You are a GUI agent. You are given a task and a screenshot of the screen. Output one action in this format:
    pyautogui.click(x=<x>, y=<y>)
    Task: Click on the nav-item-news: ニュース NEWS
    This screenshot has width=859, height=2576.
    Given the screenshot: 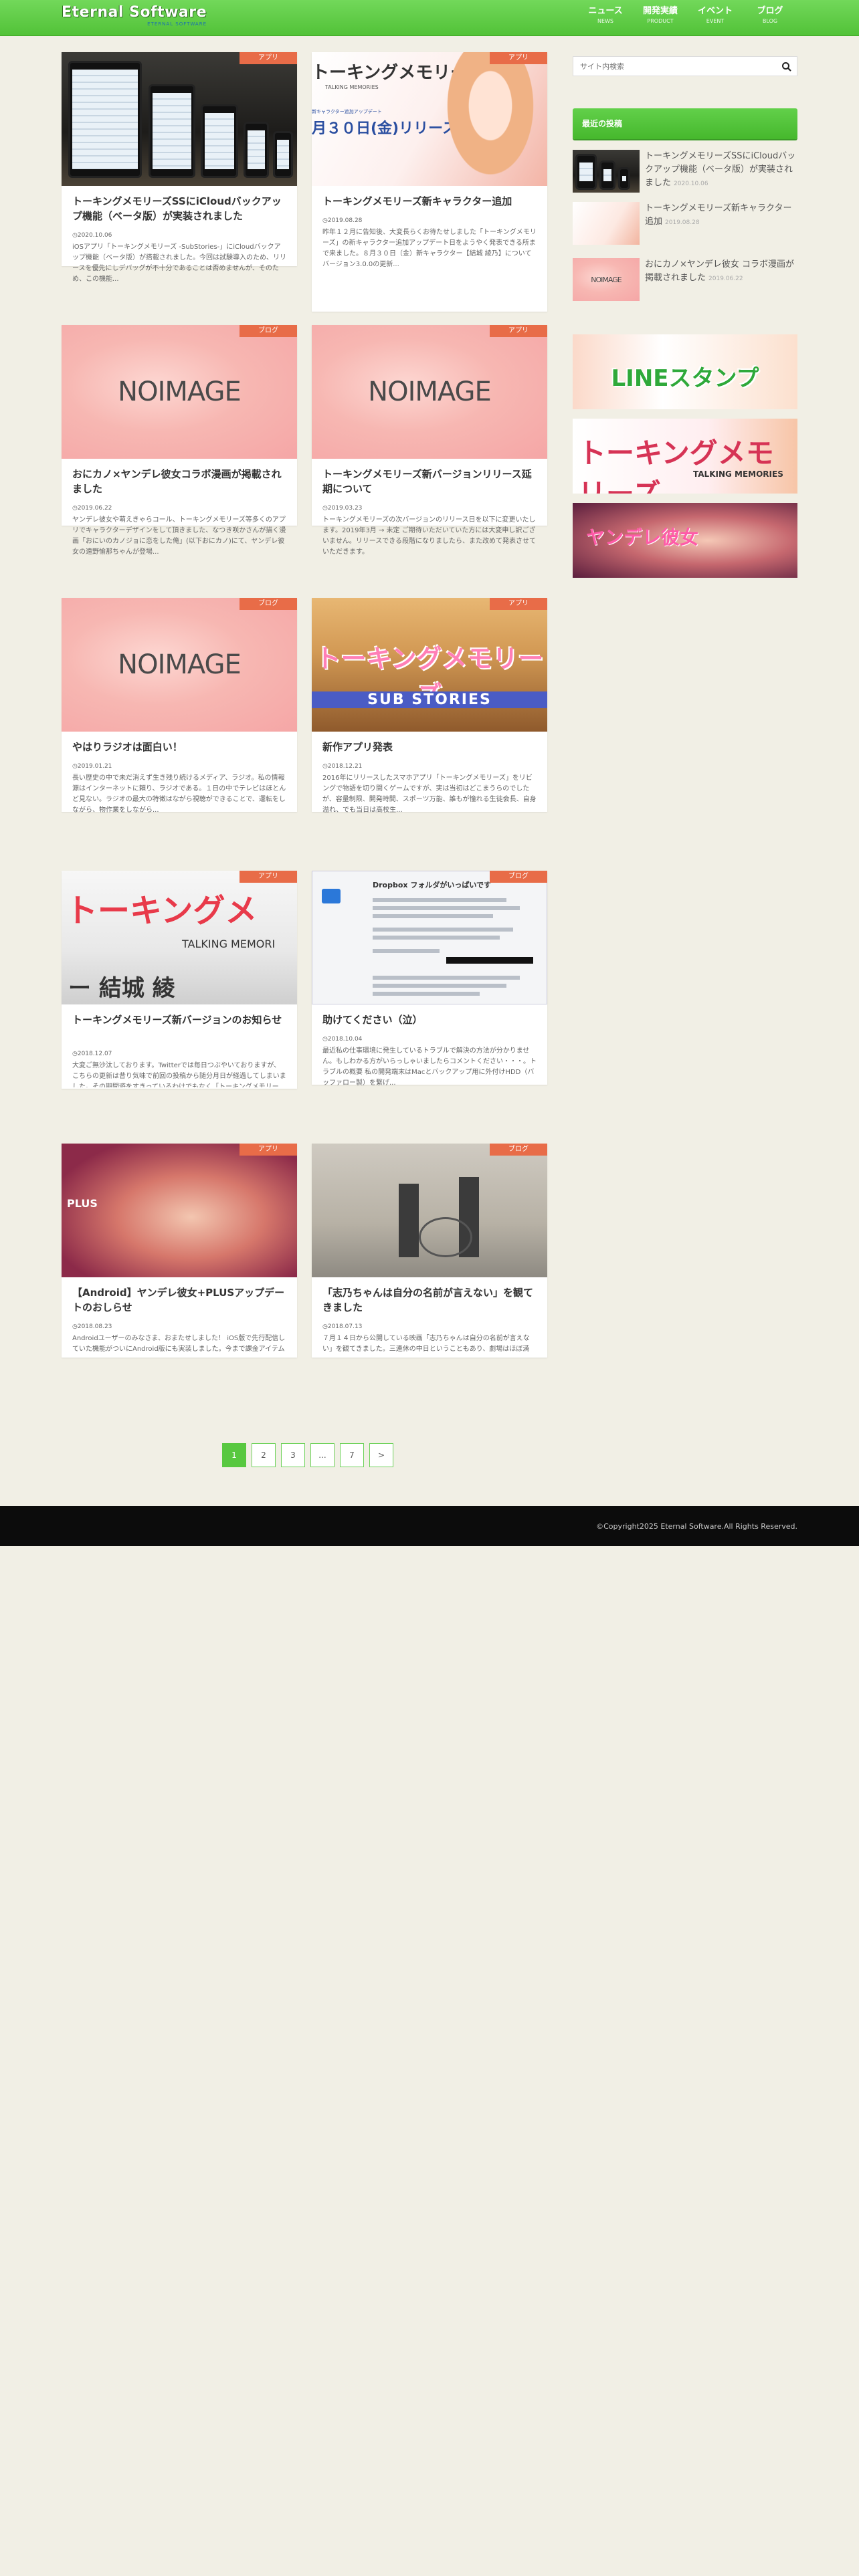 What is the action you would take?
    pyautogui.click(x=605, y=15)
    